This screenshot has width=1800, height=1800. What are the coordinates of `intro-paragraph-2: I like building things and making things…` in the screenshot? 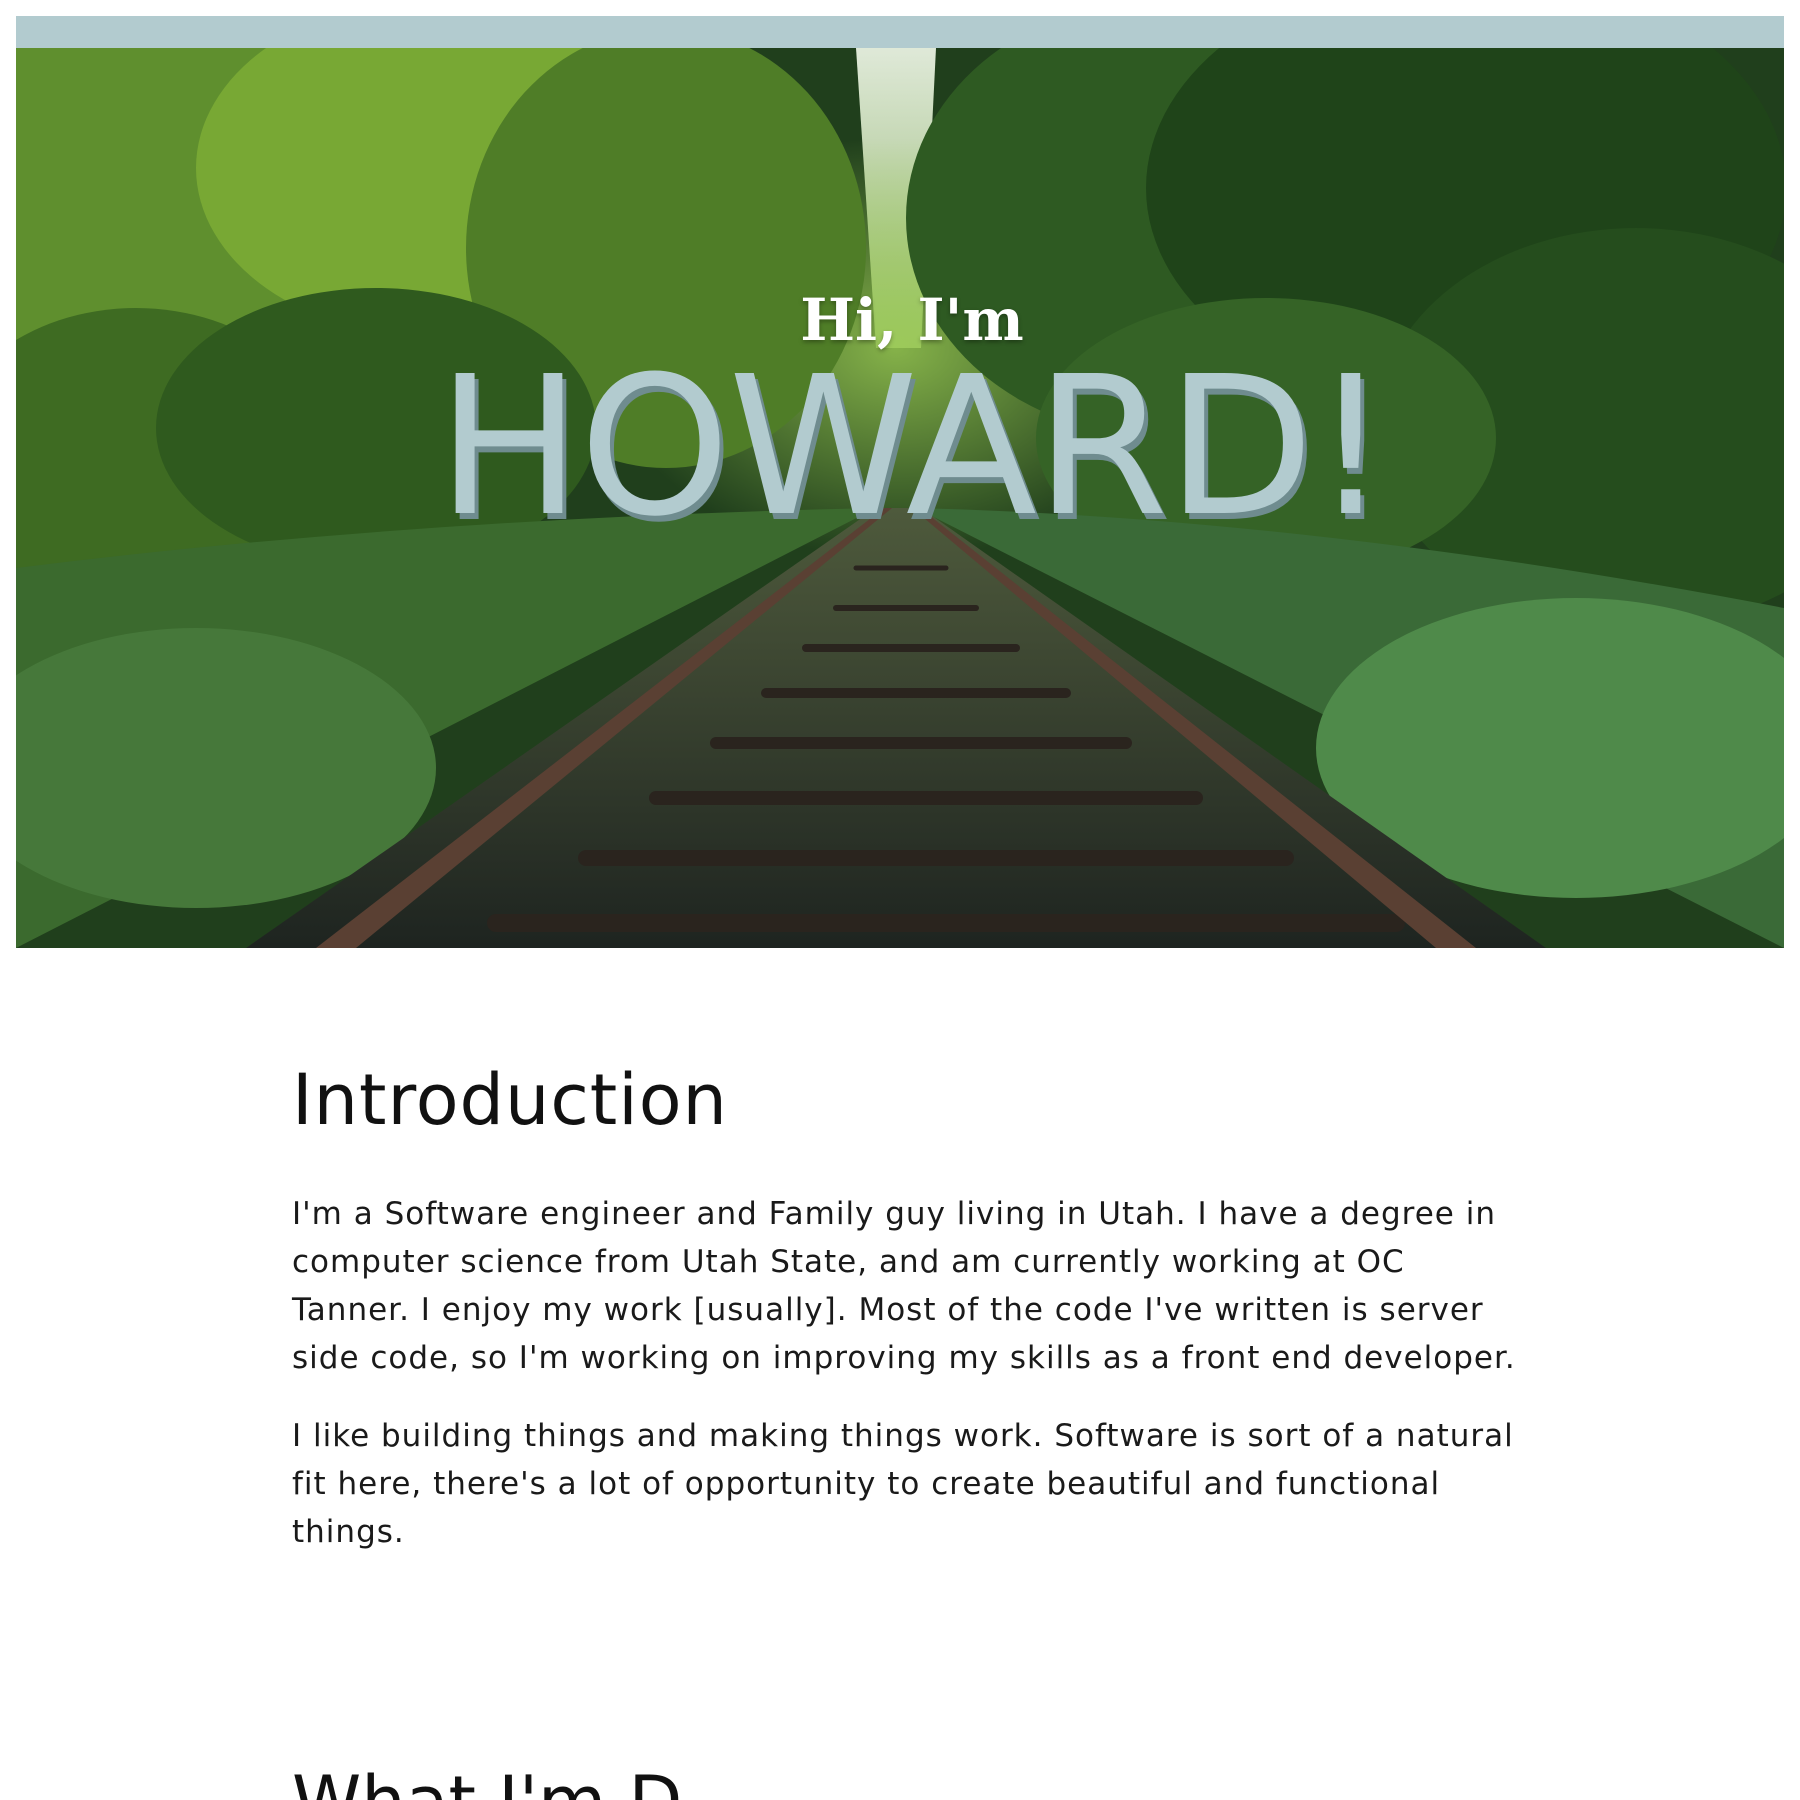 It's located at (903, 1484).